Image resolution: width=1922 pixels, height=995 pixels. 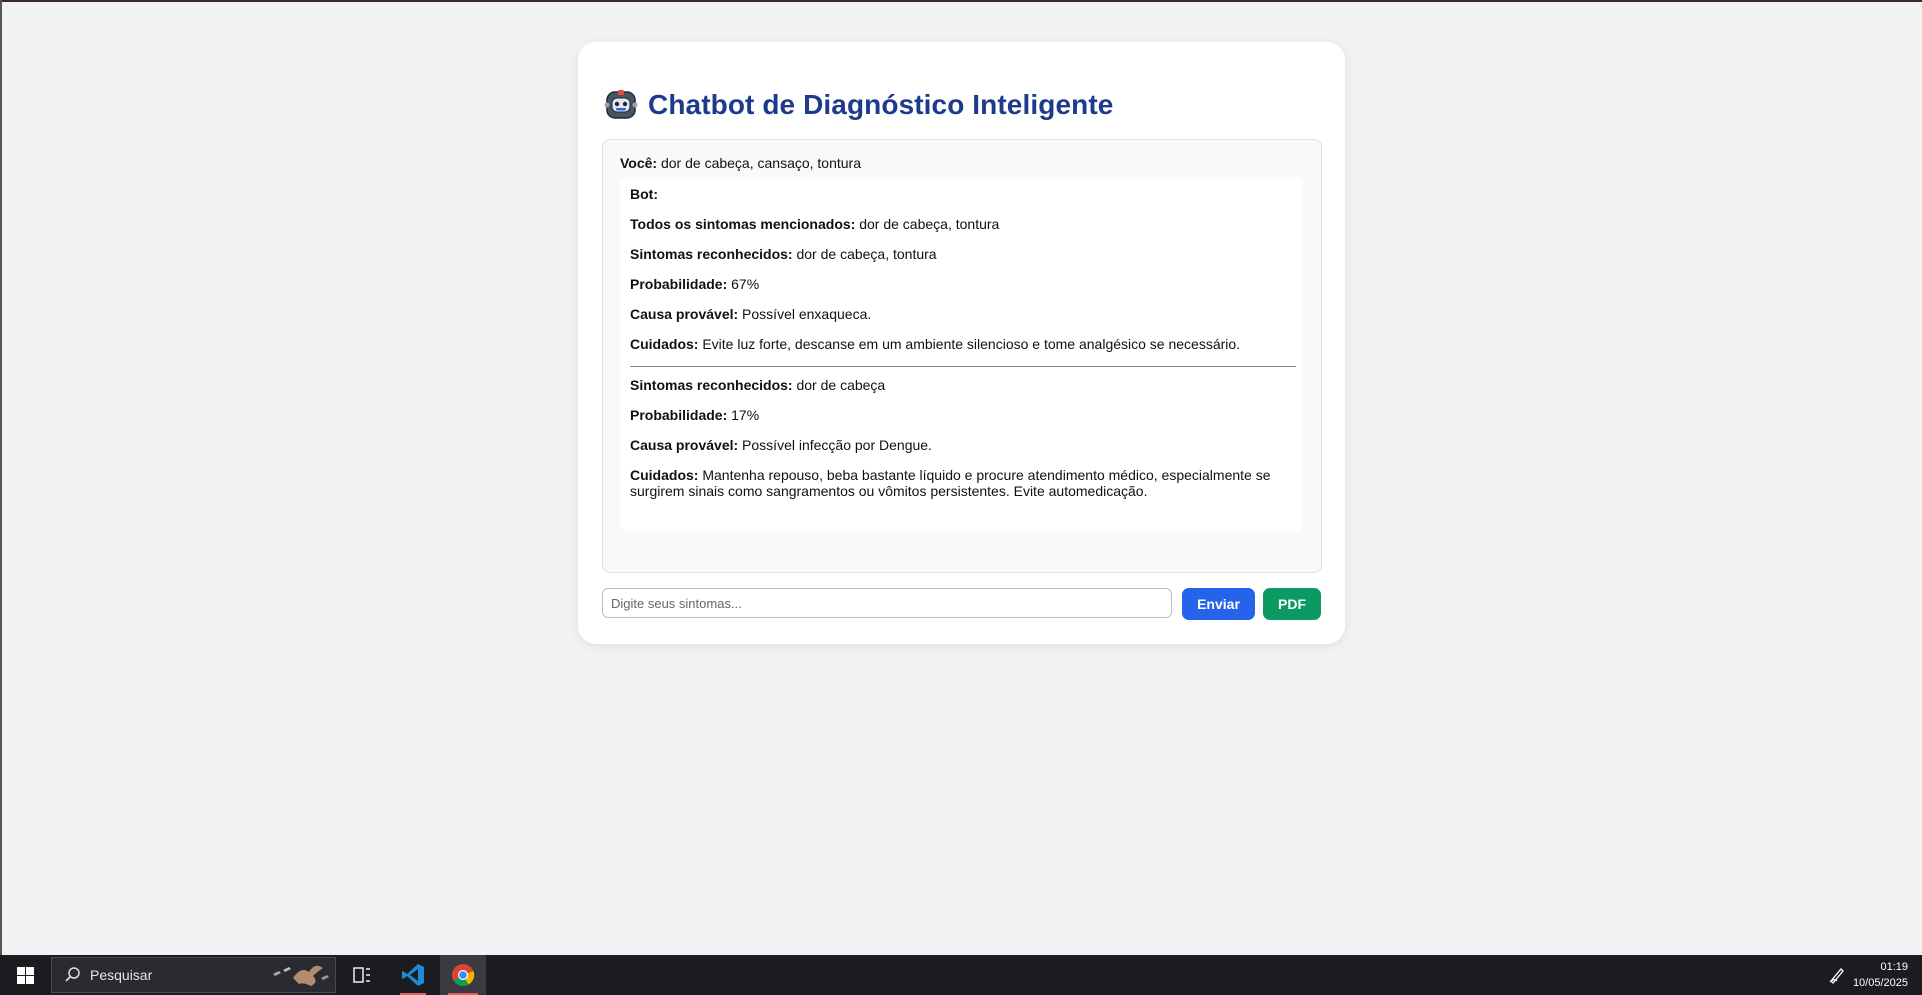 What do you see at coordinates (695, 415) in the screenshot?
I see `probability-2: Probabilidade: 17%` at bounding box center [695, 415].